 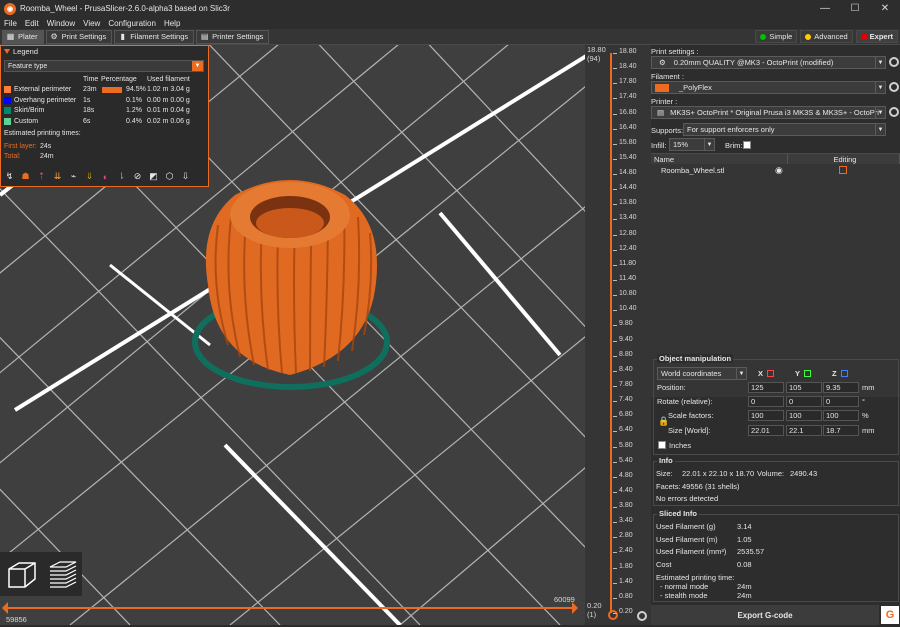 I want to click on color-changes-icon: ◐, so click(x=105, y=176).